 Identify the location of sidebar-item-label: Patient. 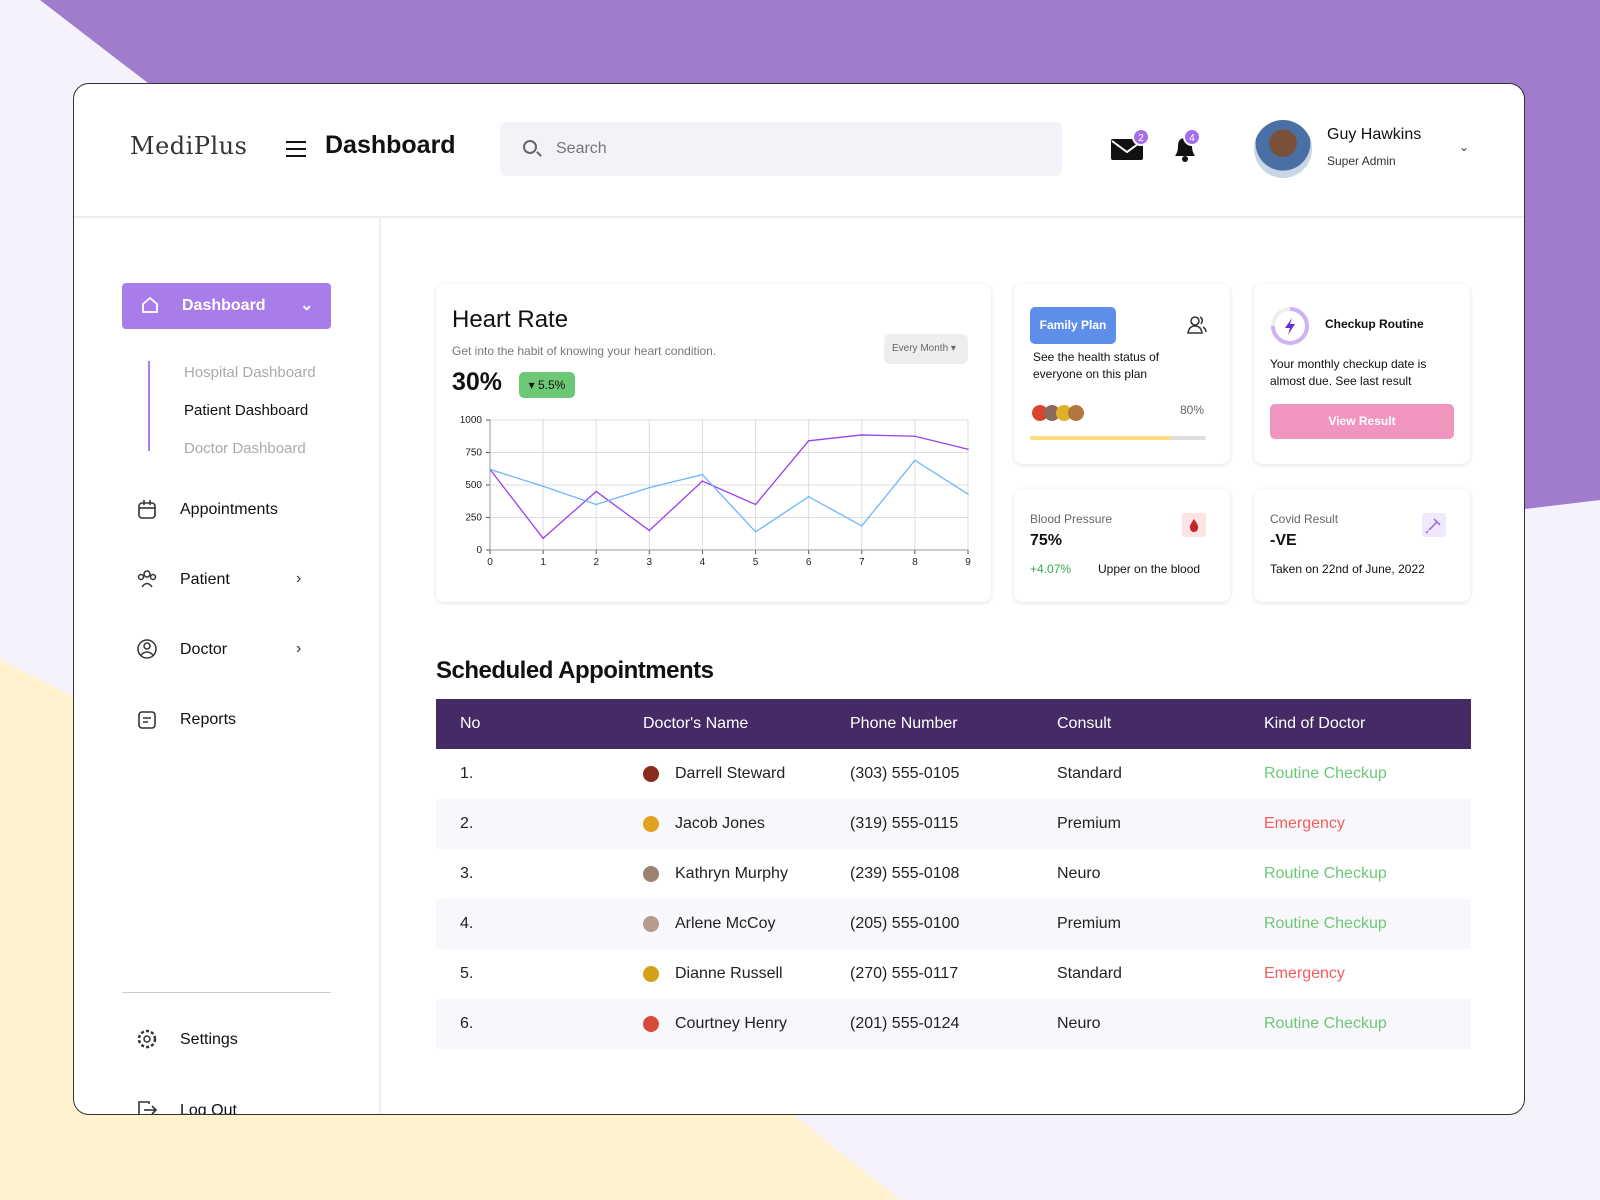
(205, 579).